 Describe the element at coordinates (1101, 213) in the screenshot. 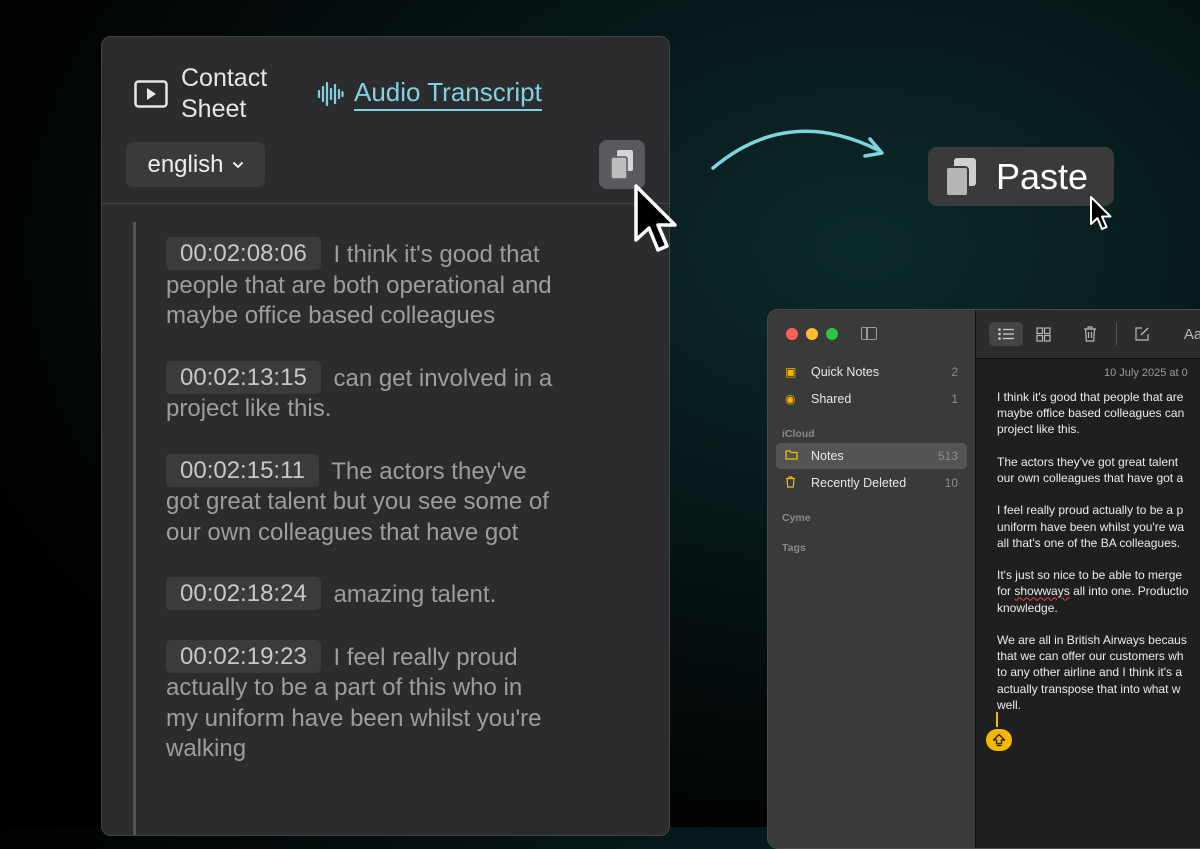

I see `mouse-cursor-small-icon` at that location.